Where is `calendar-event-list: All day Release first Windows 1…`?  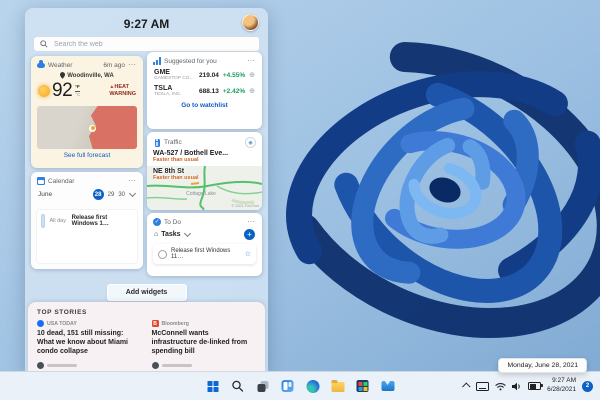 calendar-event-list: All day Release first Windows 1… is located at coordinates (87, 236).